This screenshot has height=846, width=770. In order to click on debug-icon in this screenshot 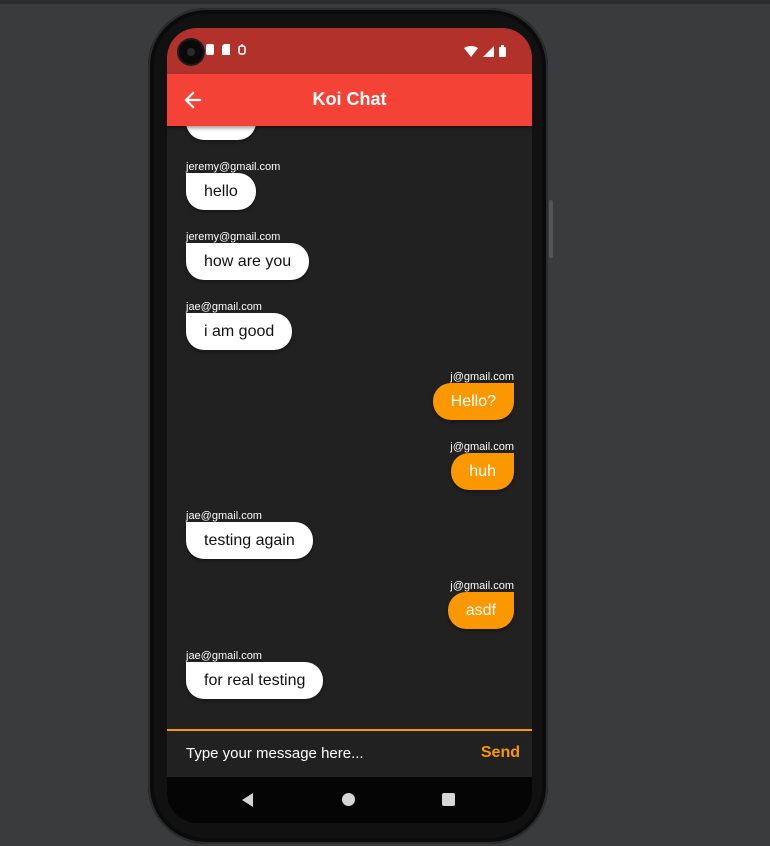, I will do `click(242, 52)`.